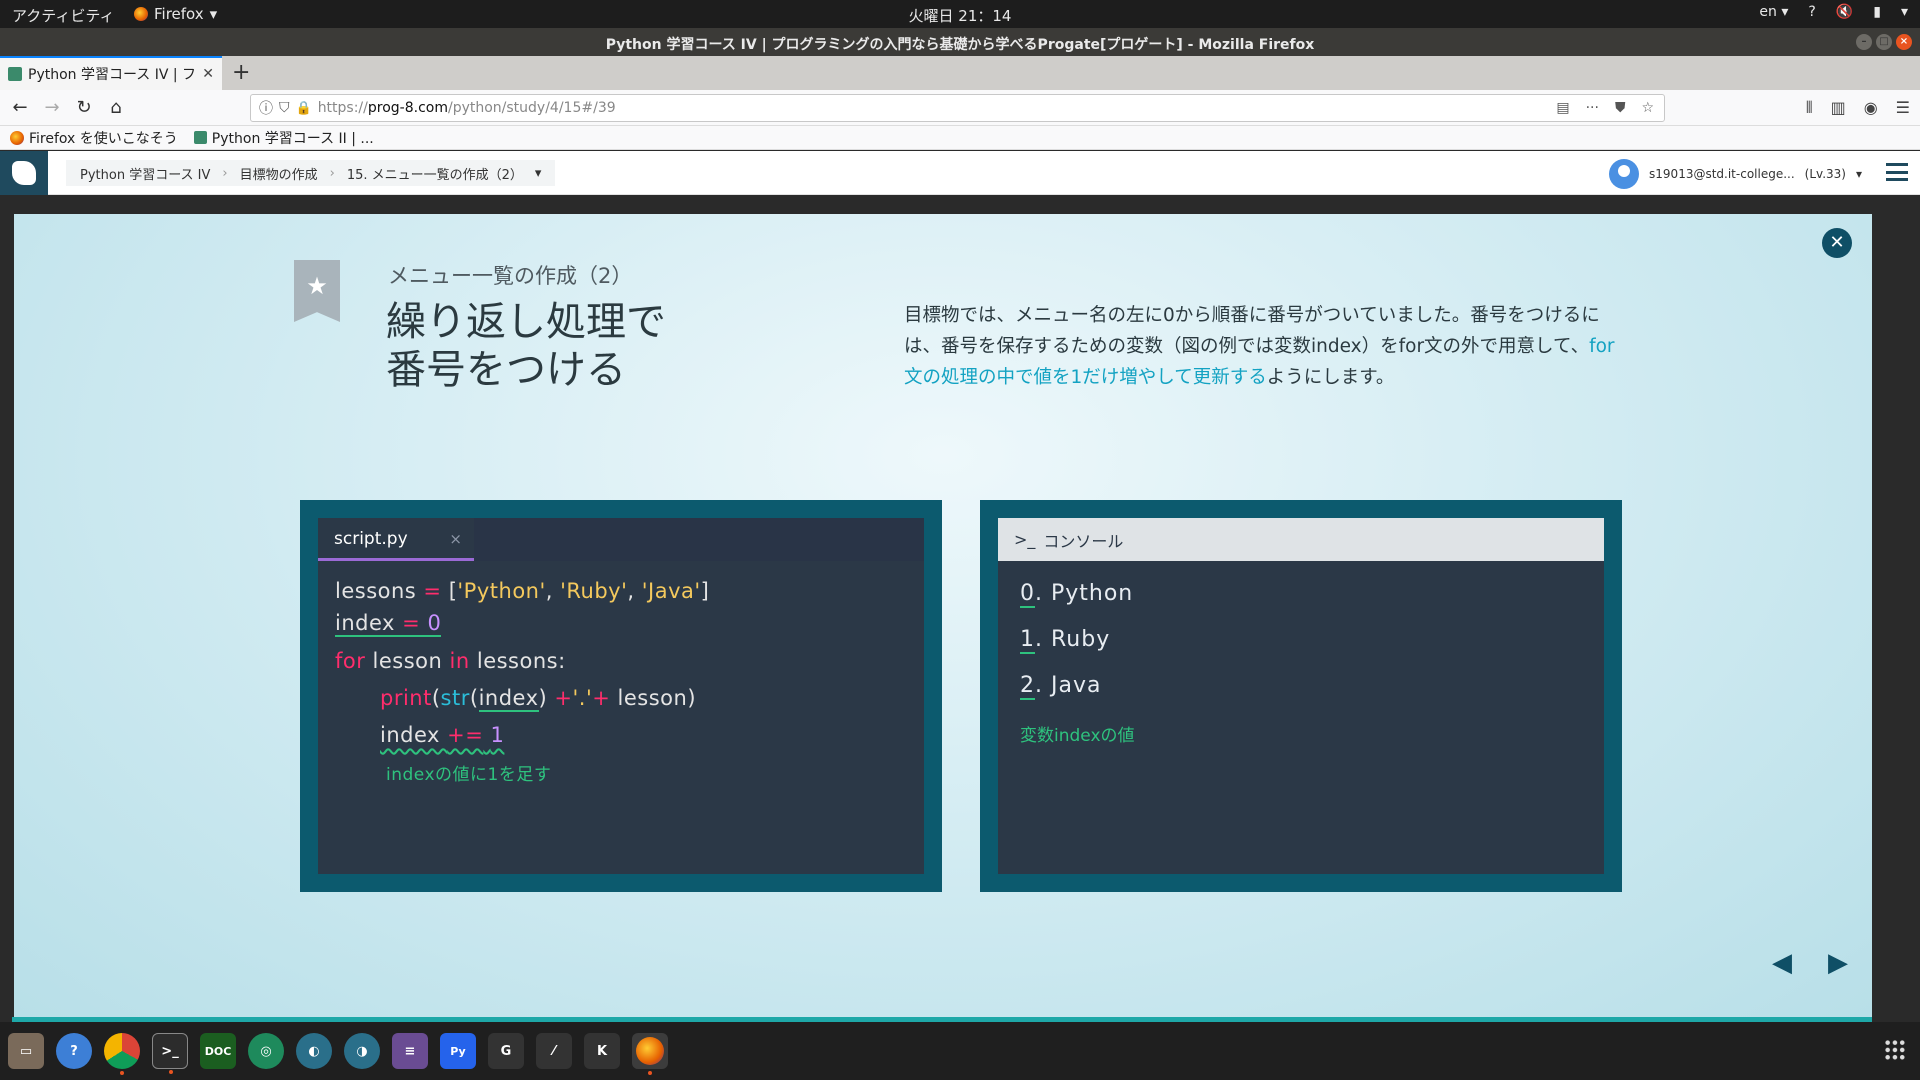  What do you see at coordinates (1844, 12) in the screenshot?
I see `volume-icon: 🔇` at bounding box center [1844, 12].